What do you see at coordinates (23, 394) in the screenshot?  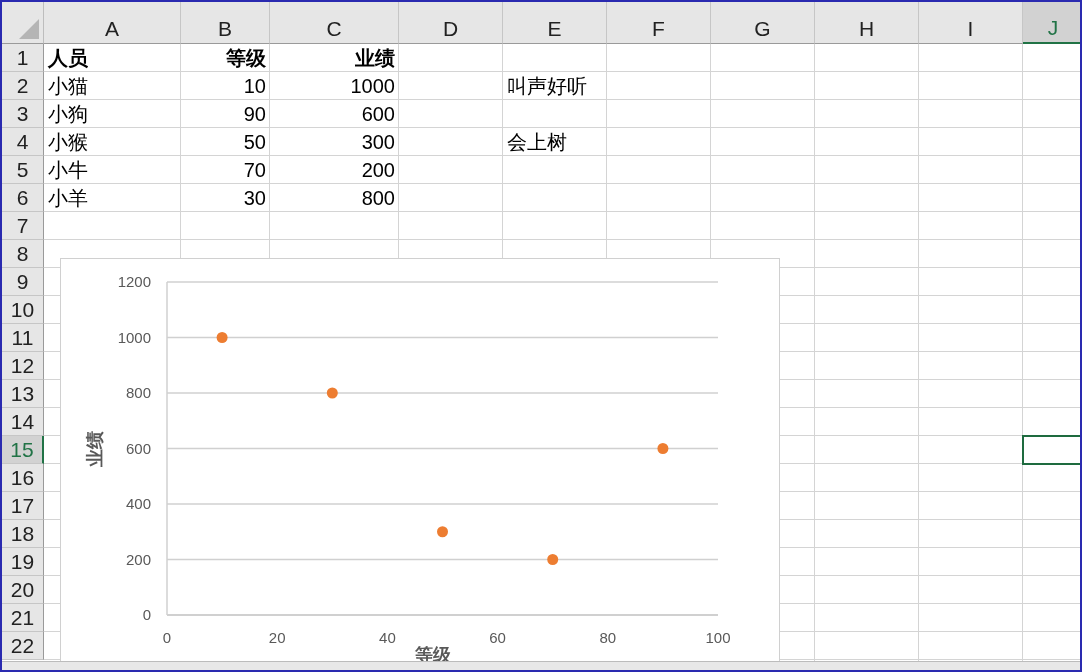 I see `row-header: 13` at bounding box center [23, 394].